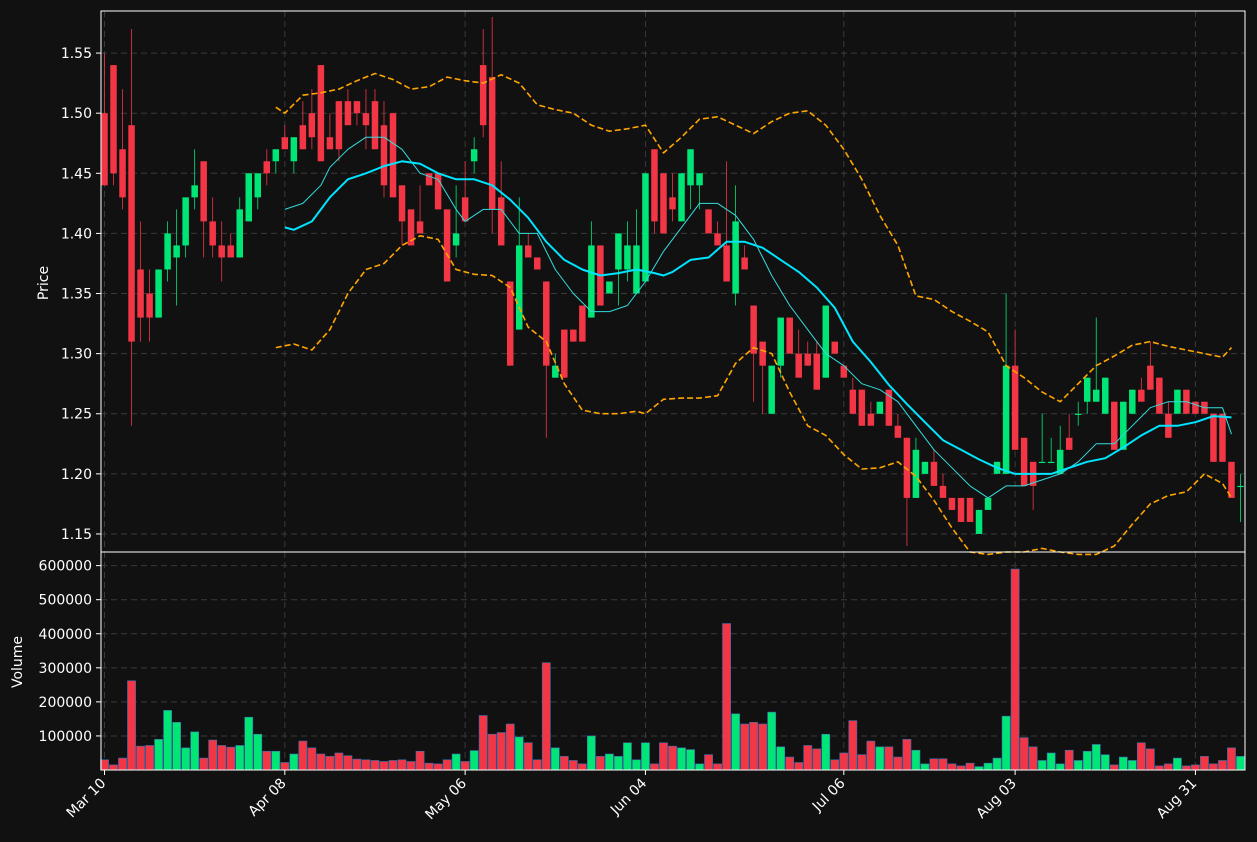 The height and width of the screenshot is (842, 1257). What do you see at coordinates (76, 535) in the screenshot?
I see `price-tick-label: 1.15` at bounding box center [76, 535].